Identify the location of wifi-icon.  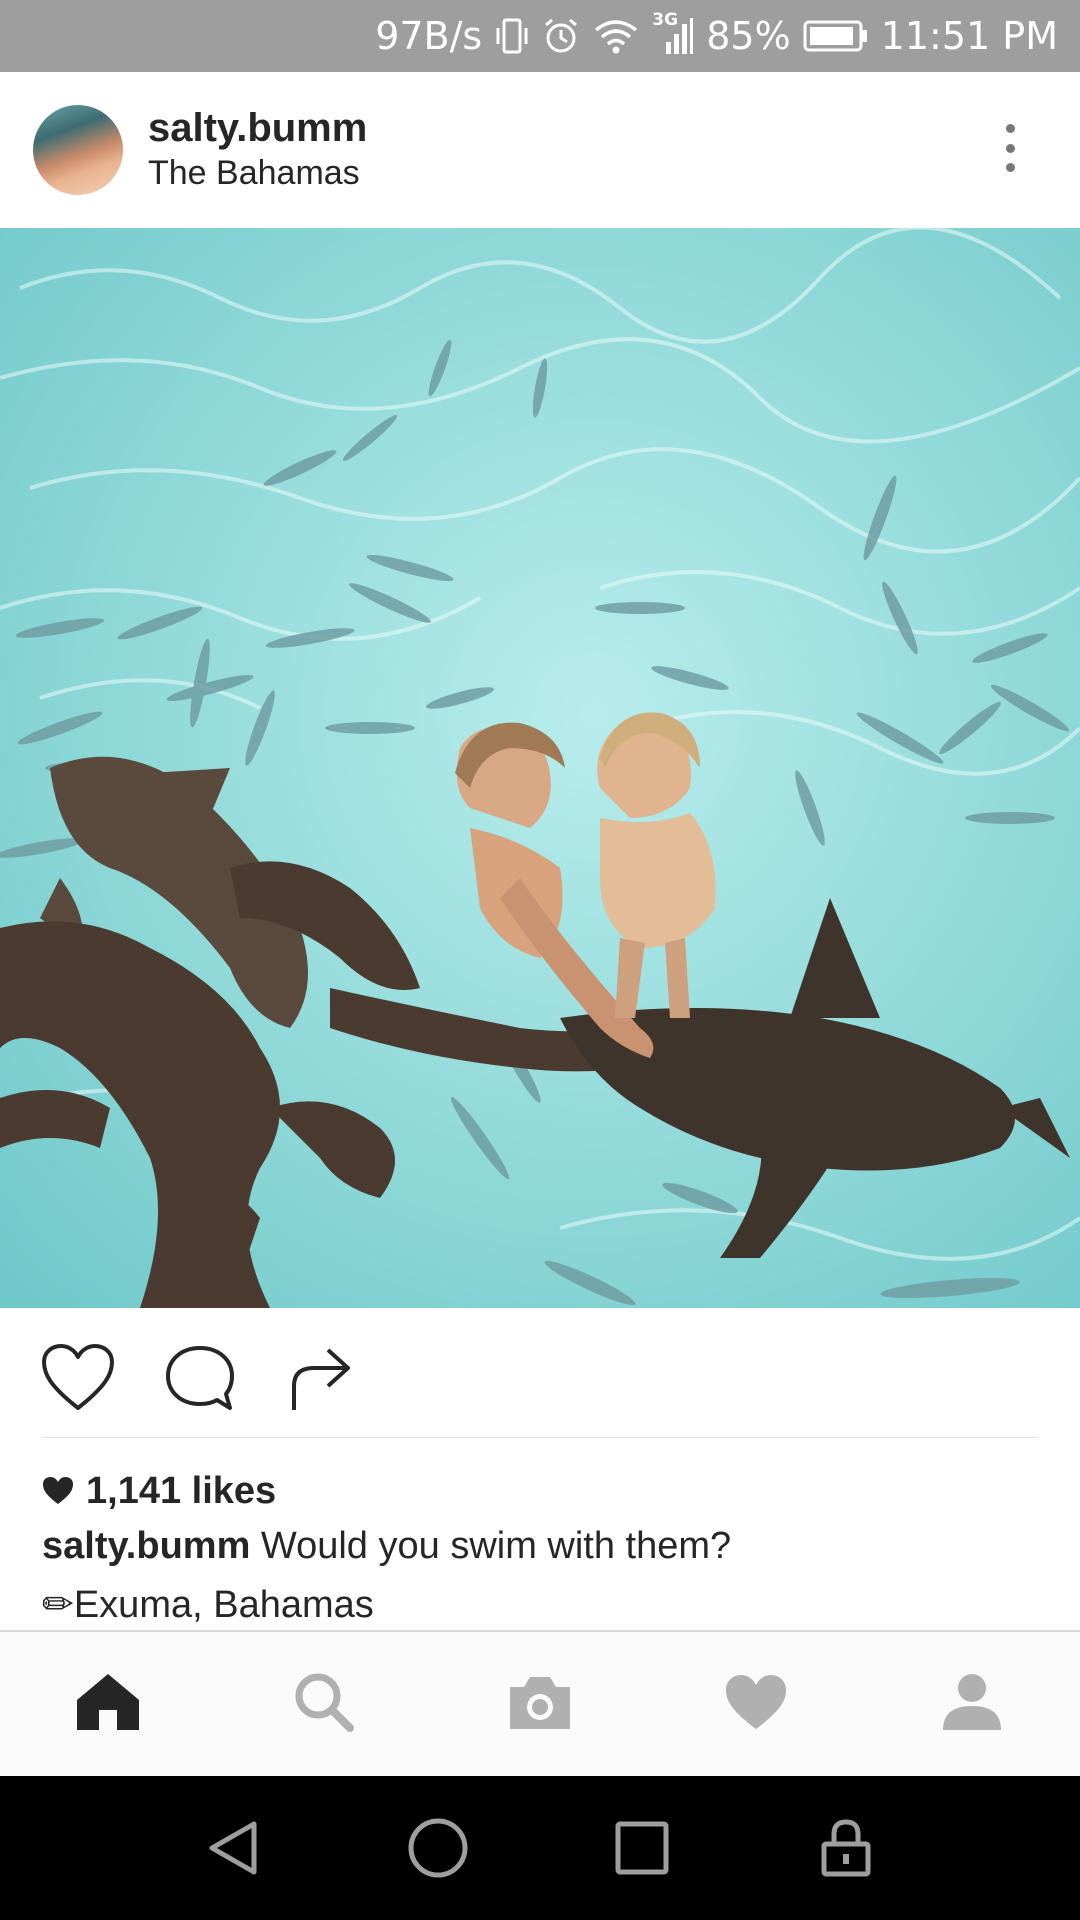
(616, 36).